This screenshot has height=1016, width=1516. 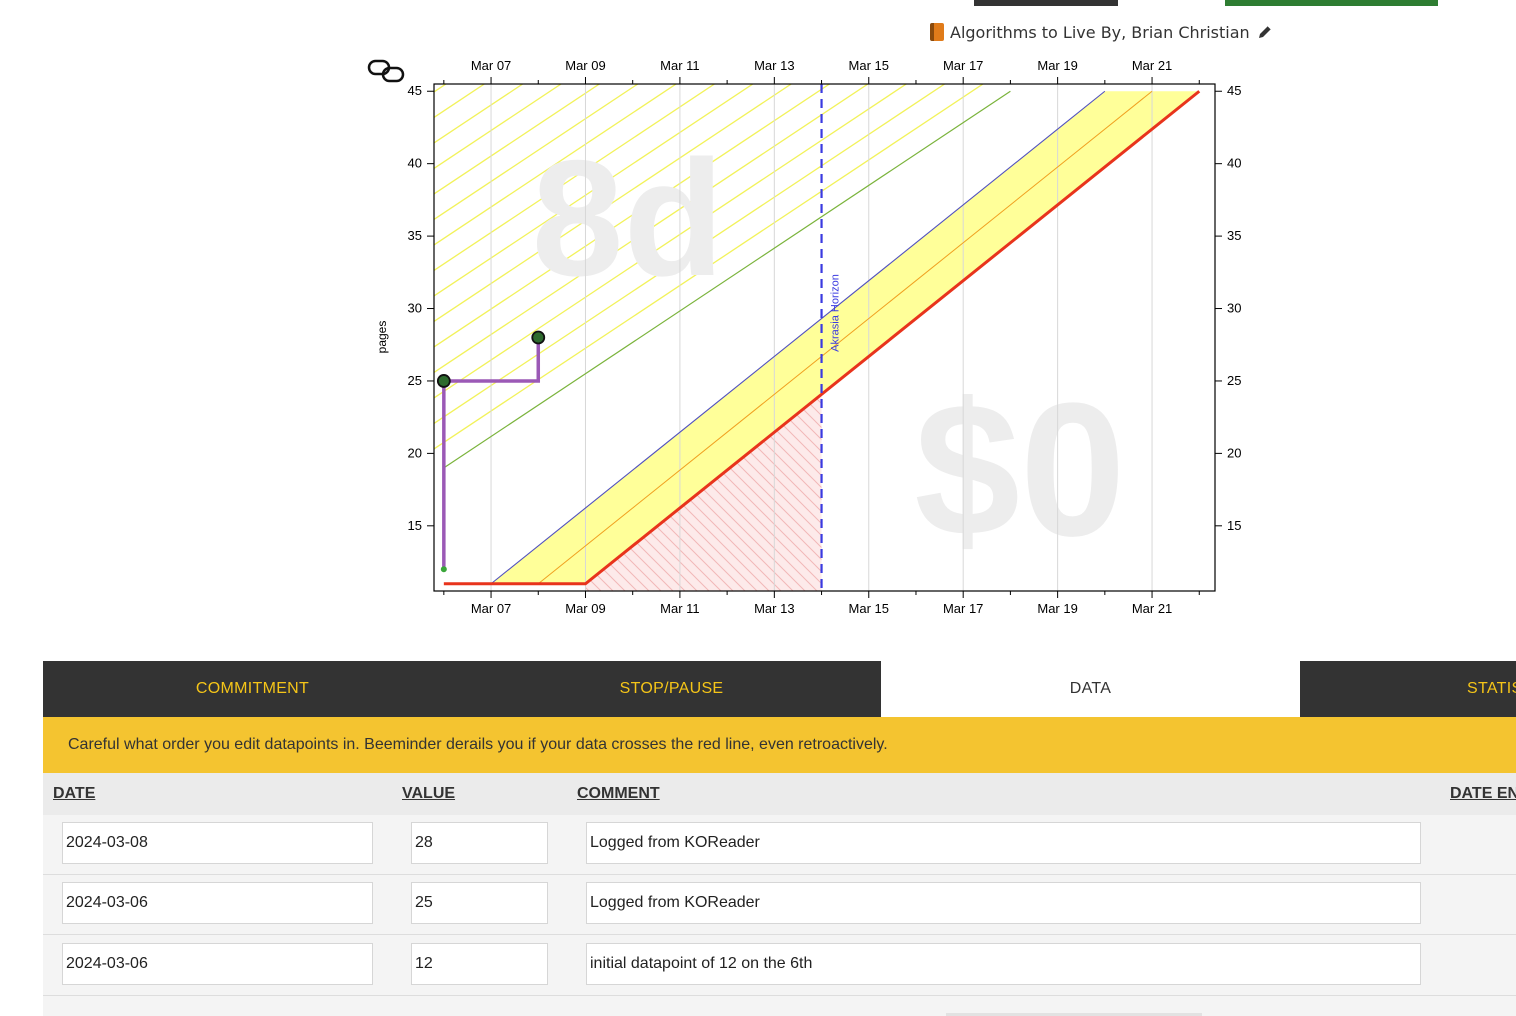 What do you see at coordinates (779, 794) in the screenshot?
I see `data-table-header: DATE VALUE COMMENT DATE EN` at bounding box center [779, 794].